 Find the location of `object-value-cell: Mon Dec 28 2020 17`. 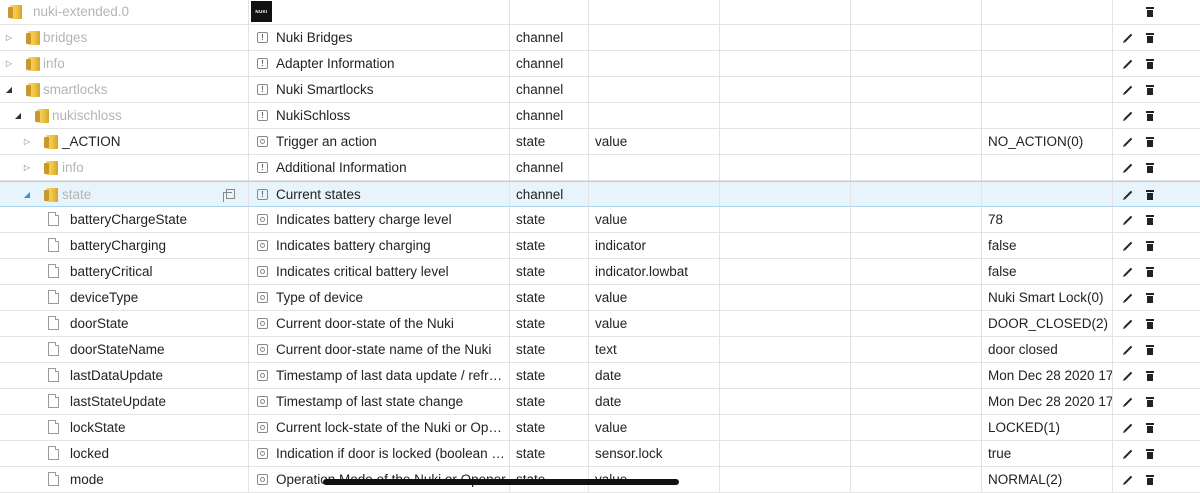

object-value-cell: Mon Dec 28 2020 17 is located at coordinates (1047, 401).